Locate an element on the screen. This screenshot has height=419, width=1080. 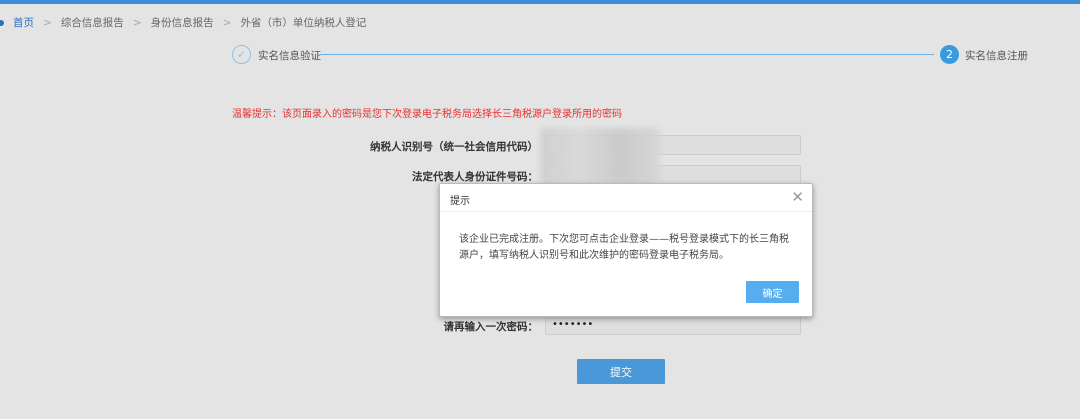
submit-button: 提交 is located at coordinates (621, 371).